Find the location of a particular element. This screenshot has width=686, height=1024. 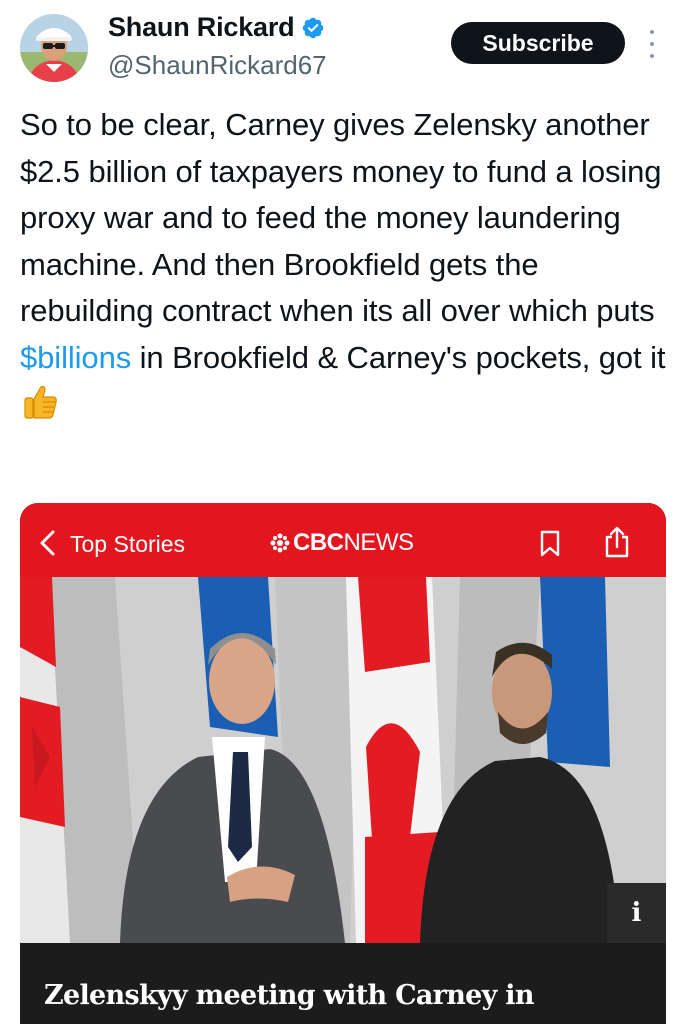

chevron-left-icon is located at coordinates (47, 543).